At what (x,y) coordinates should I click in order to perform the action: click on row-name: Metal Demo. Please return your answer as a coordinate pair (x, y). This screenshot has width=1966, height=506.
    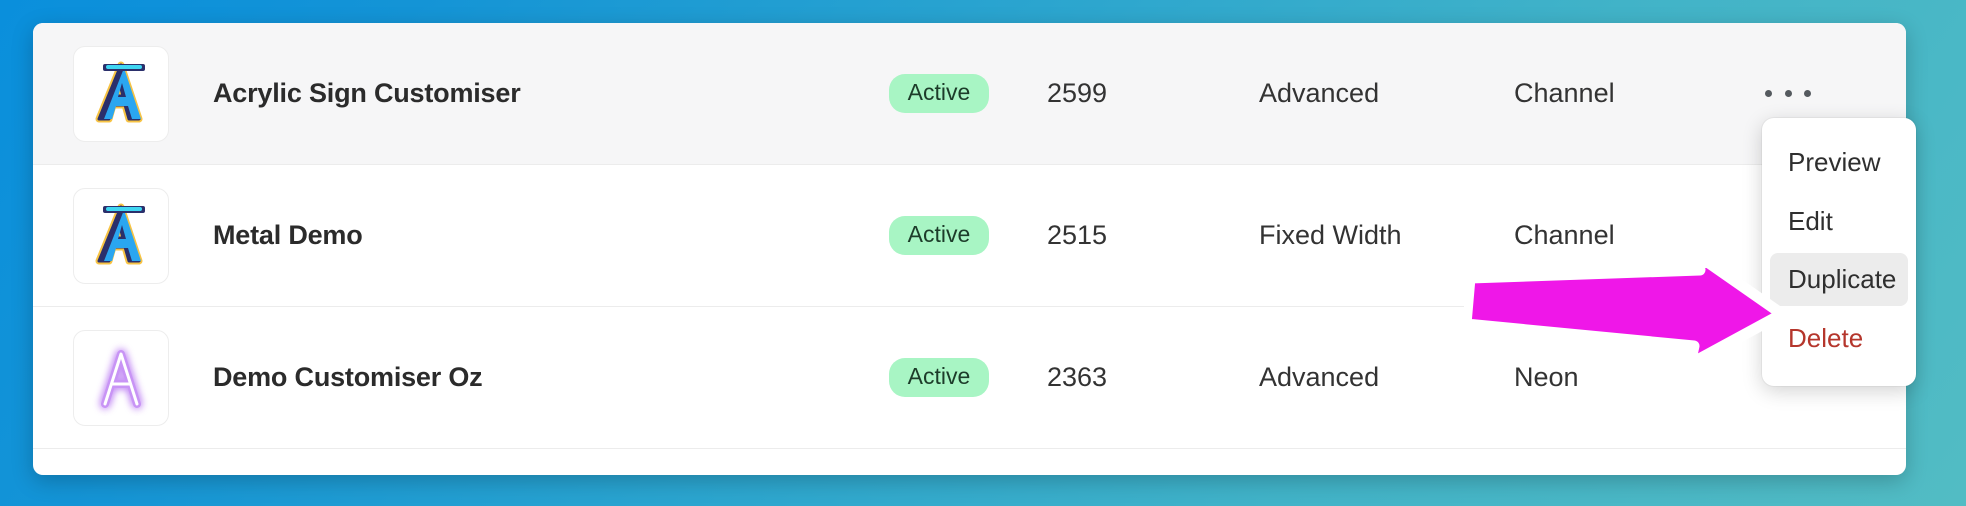
    Looking at the image, I should click on (288, 235).